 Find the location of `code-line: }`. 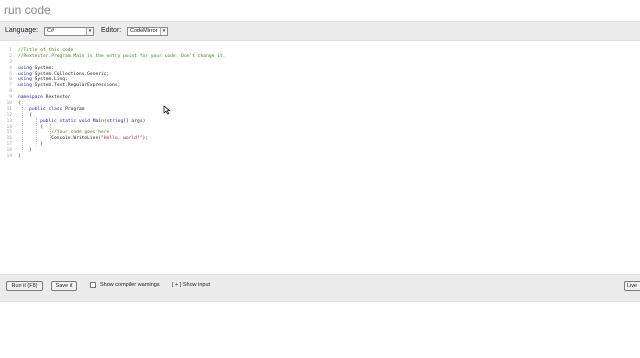

code-line: } is located at coordinates (121, 157).